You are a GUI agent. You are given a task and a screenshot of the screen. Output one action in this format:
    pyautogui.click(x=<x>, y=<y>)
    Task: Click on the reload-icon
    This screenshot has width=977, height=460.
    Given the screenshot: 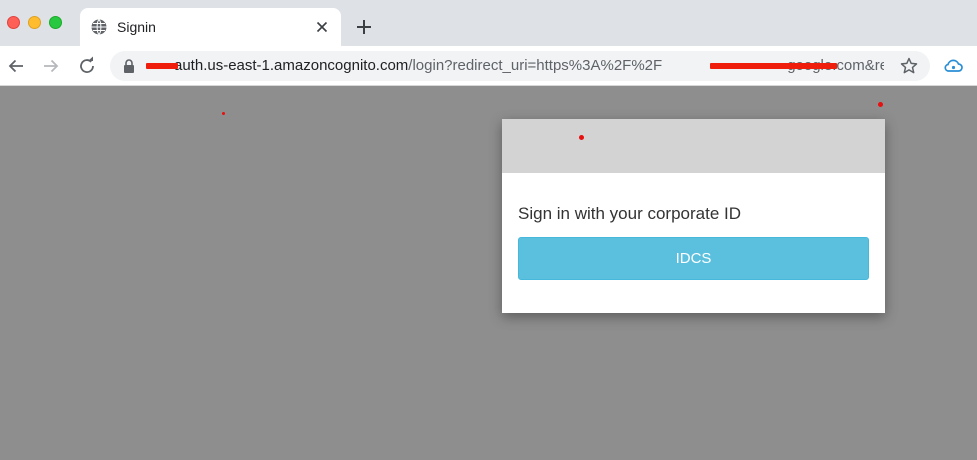 What is the action you would take?
    pyautogui.click(x=87, y=66)
    